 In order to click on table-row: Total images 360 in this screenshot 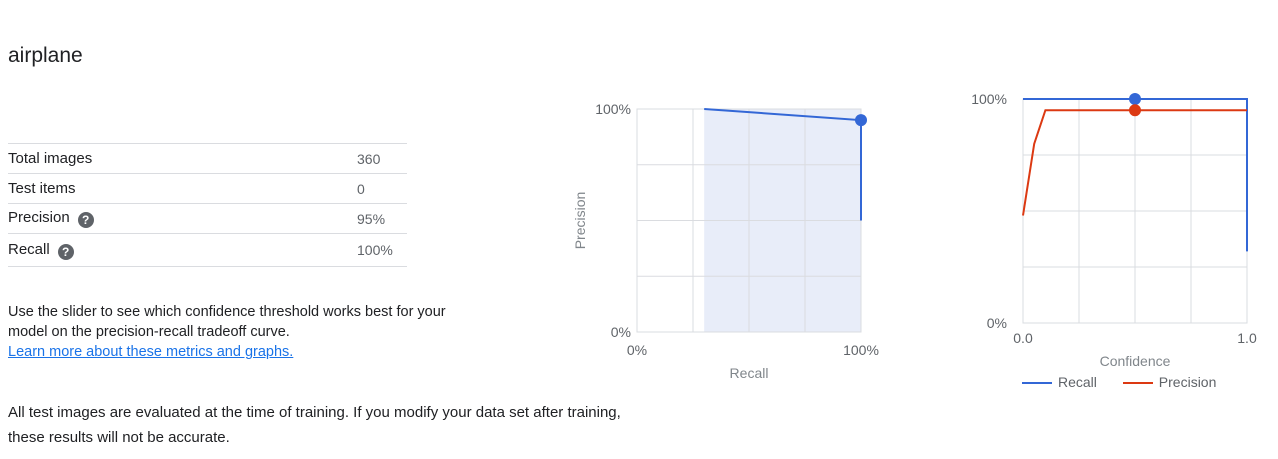, I will do `click(207, 158)`.